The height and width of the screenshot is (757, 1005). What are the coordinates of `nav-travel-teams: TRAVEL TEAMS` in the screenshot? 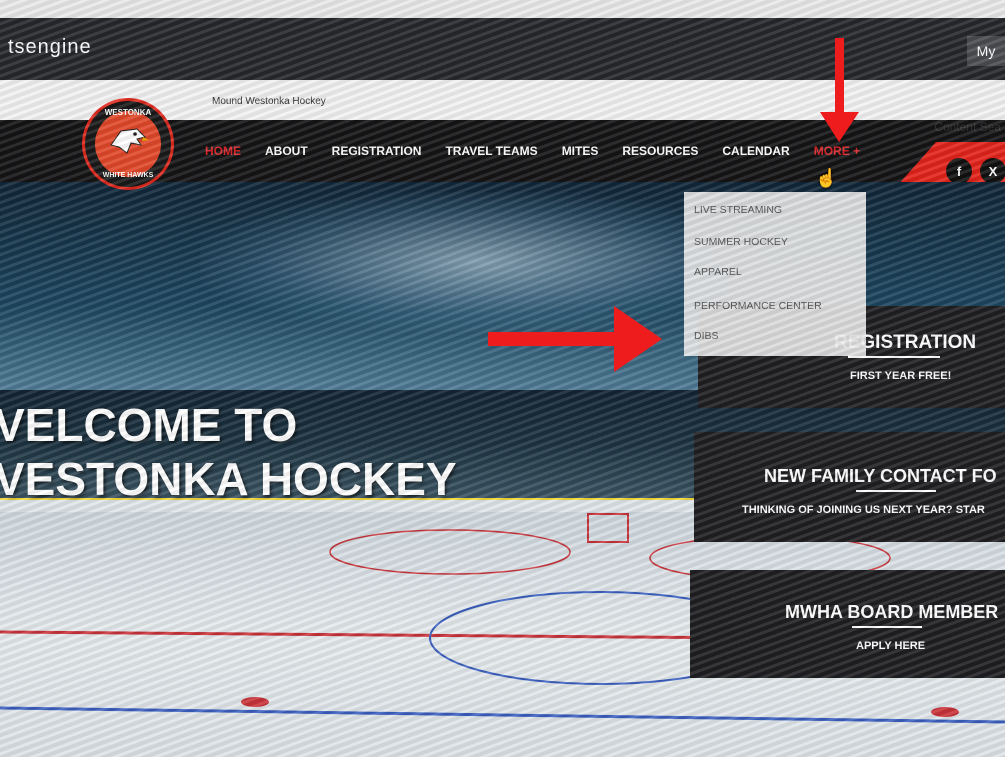 It's located at (491, 151).